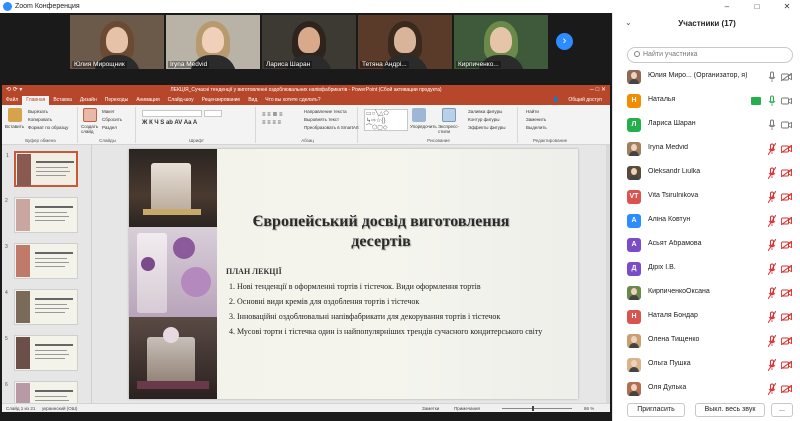 Image resolution: width=800 pixels, height=421 pixels. I want to click on shape-outline-button: Контур фигуры, so click(483, 119).